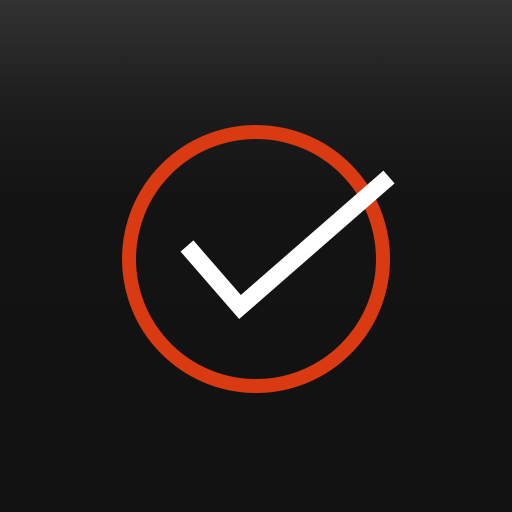 This screenshot has width=512, height=512. What do you see at coordinates (287, 245) in the screenshot?
I see `checkmark-stroke` at bounding box center [287, 245].